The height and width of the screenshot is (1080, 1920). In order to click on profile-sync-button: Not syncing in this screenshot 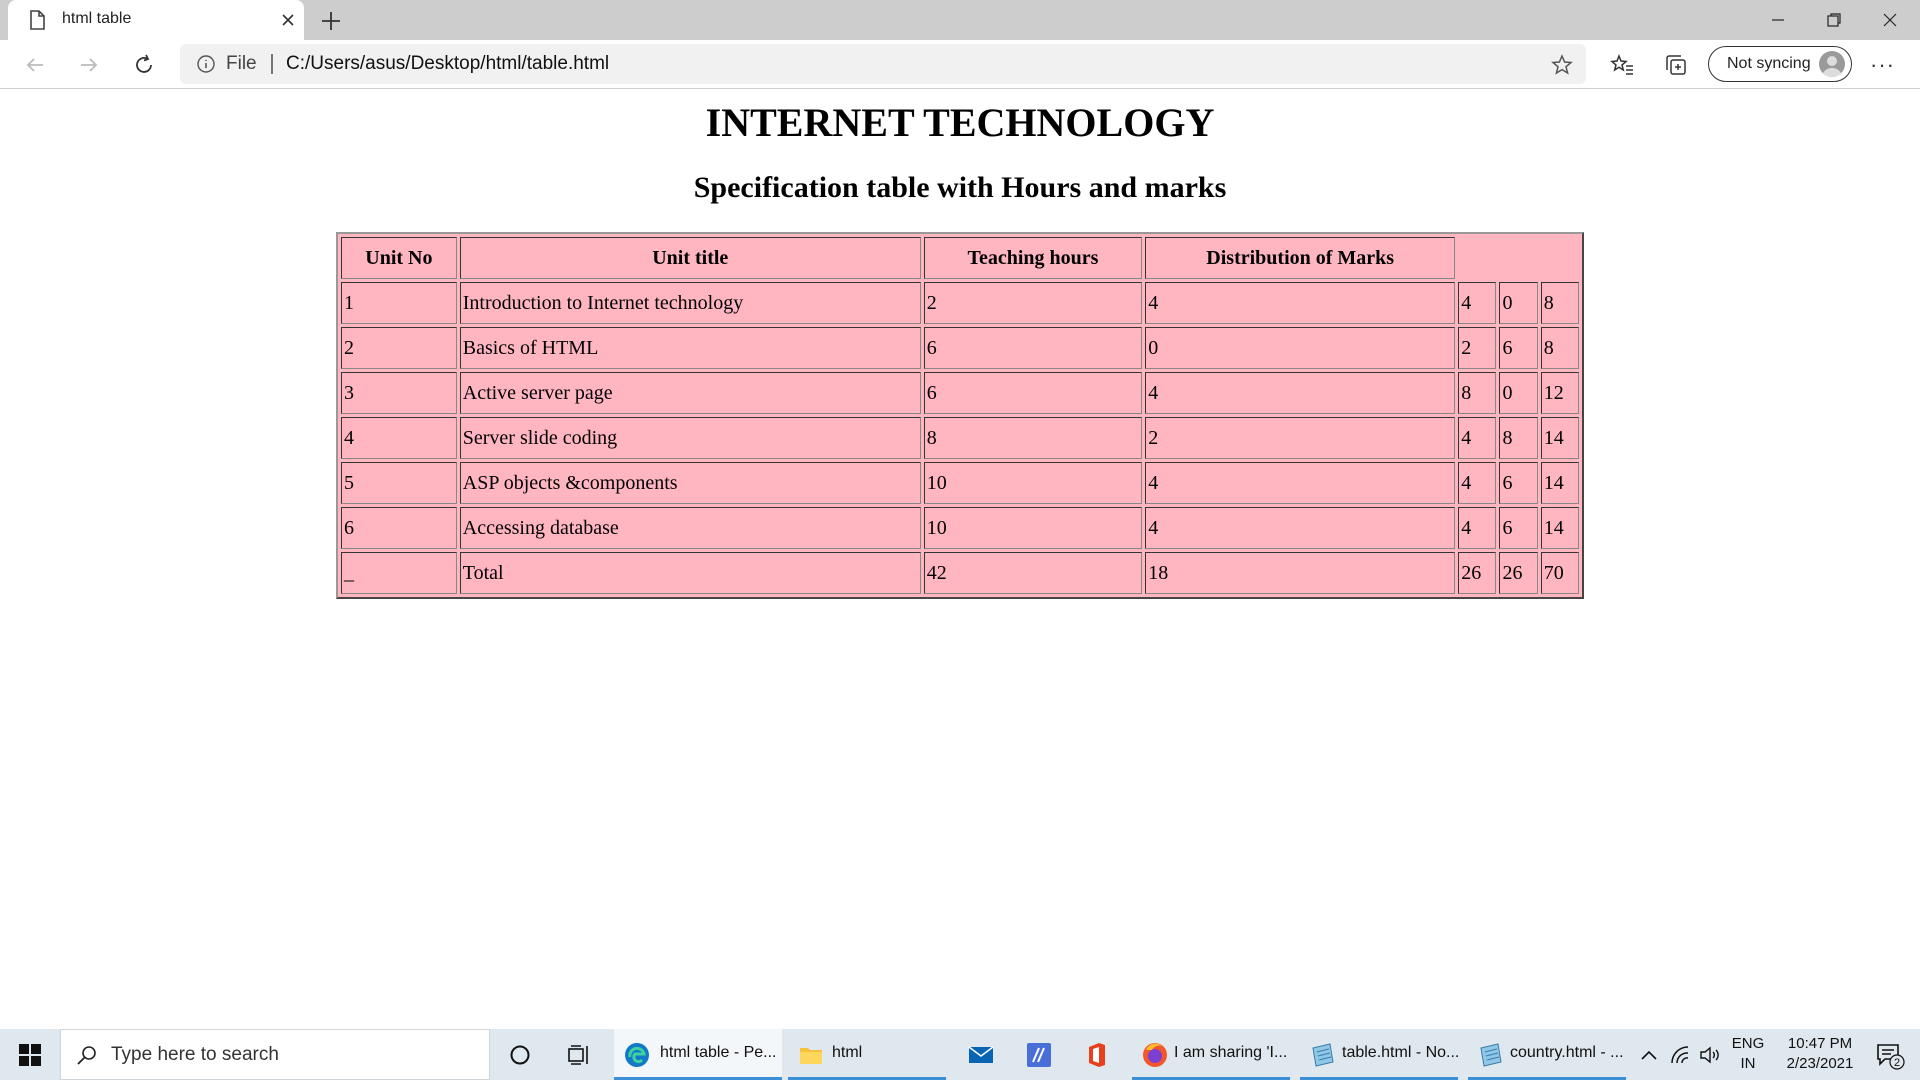, I will do `click(1780, 64)`.